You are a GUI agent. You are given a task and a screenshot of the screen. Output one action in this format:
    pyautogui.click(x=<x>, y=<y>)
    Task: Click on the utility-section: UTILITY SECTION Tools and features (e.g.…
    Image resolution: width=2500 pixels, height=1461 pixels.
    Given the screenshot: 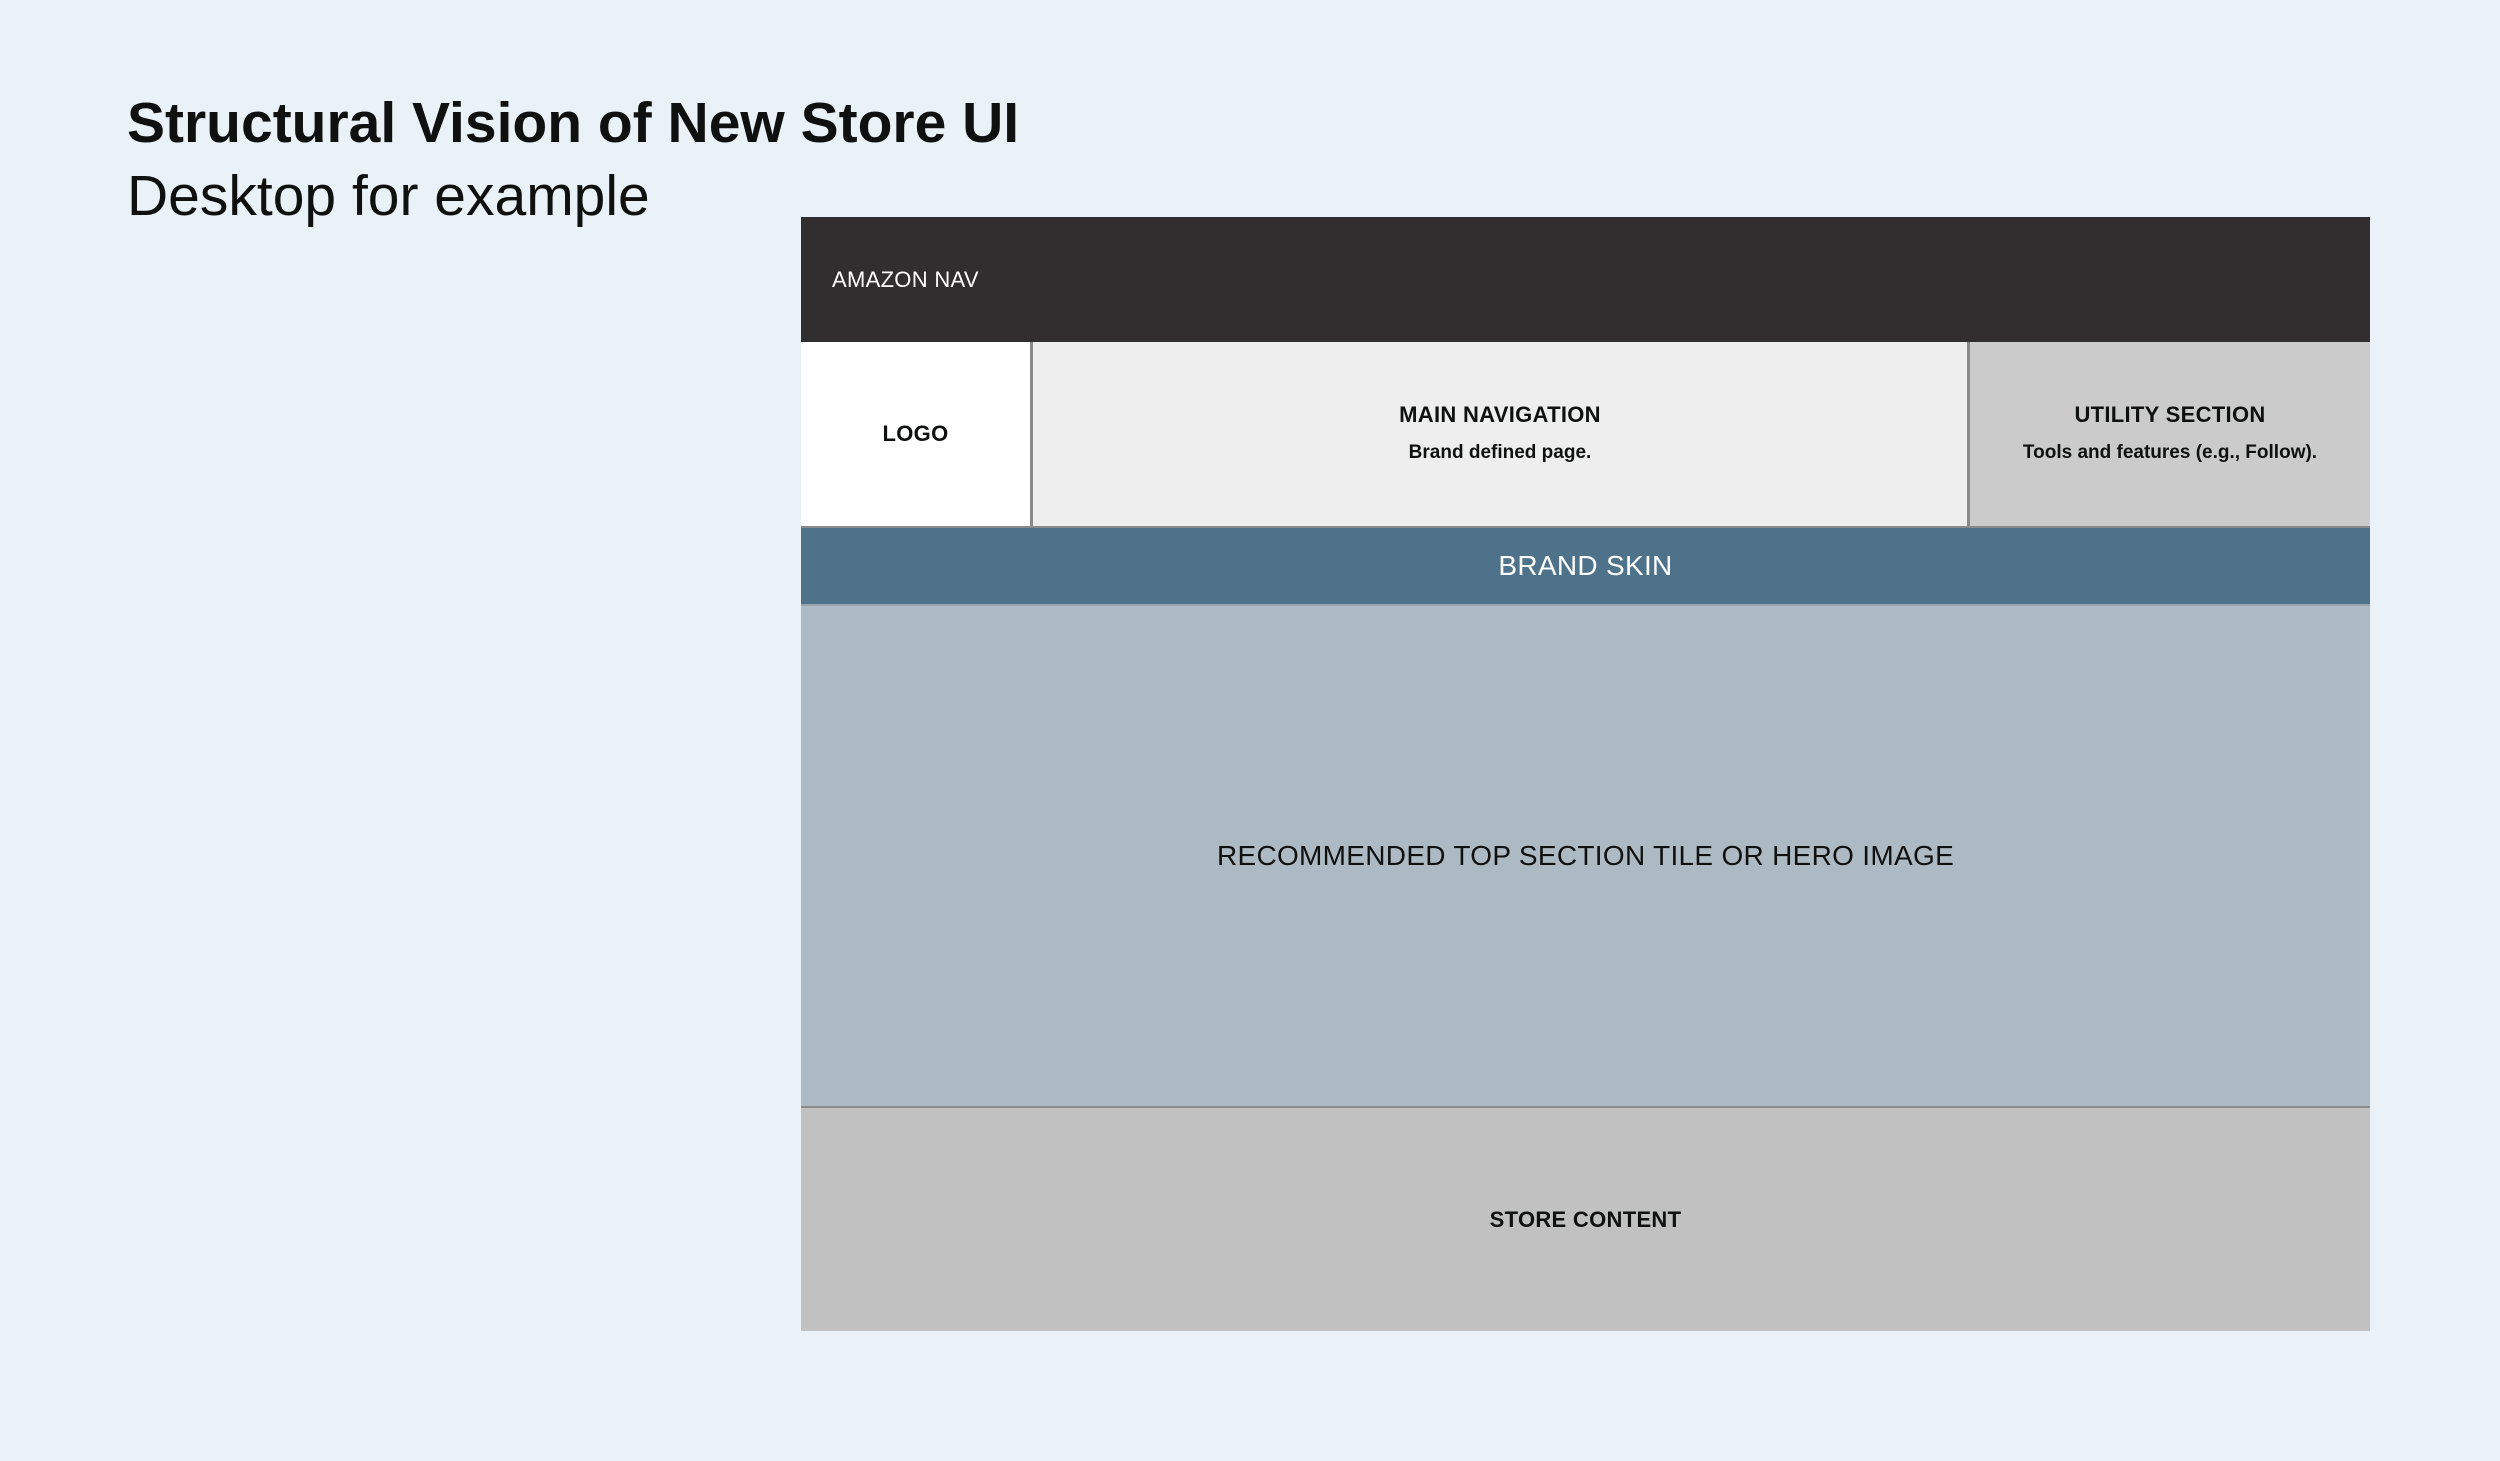 What is the action you would take?
    pyautogui.click(x=2170, y=434)
    